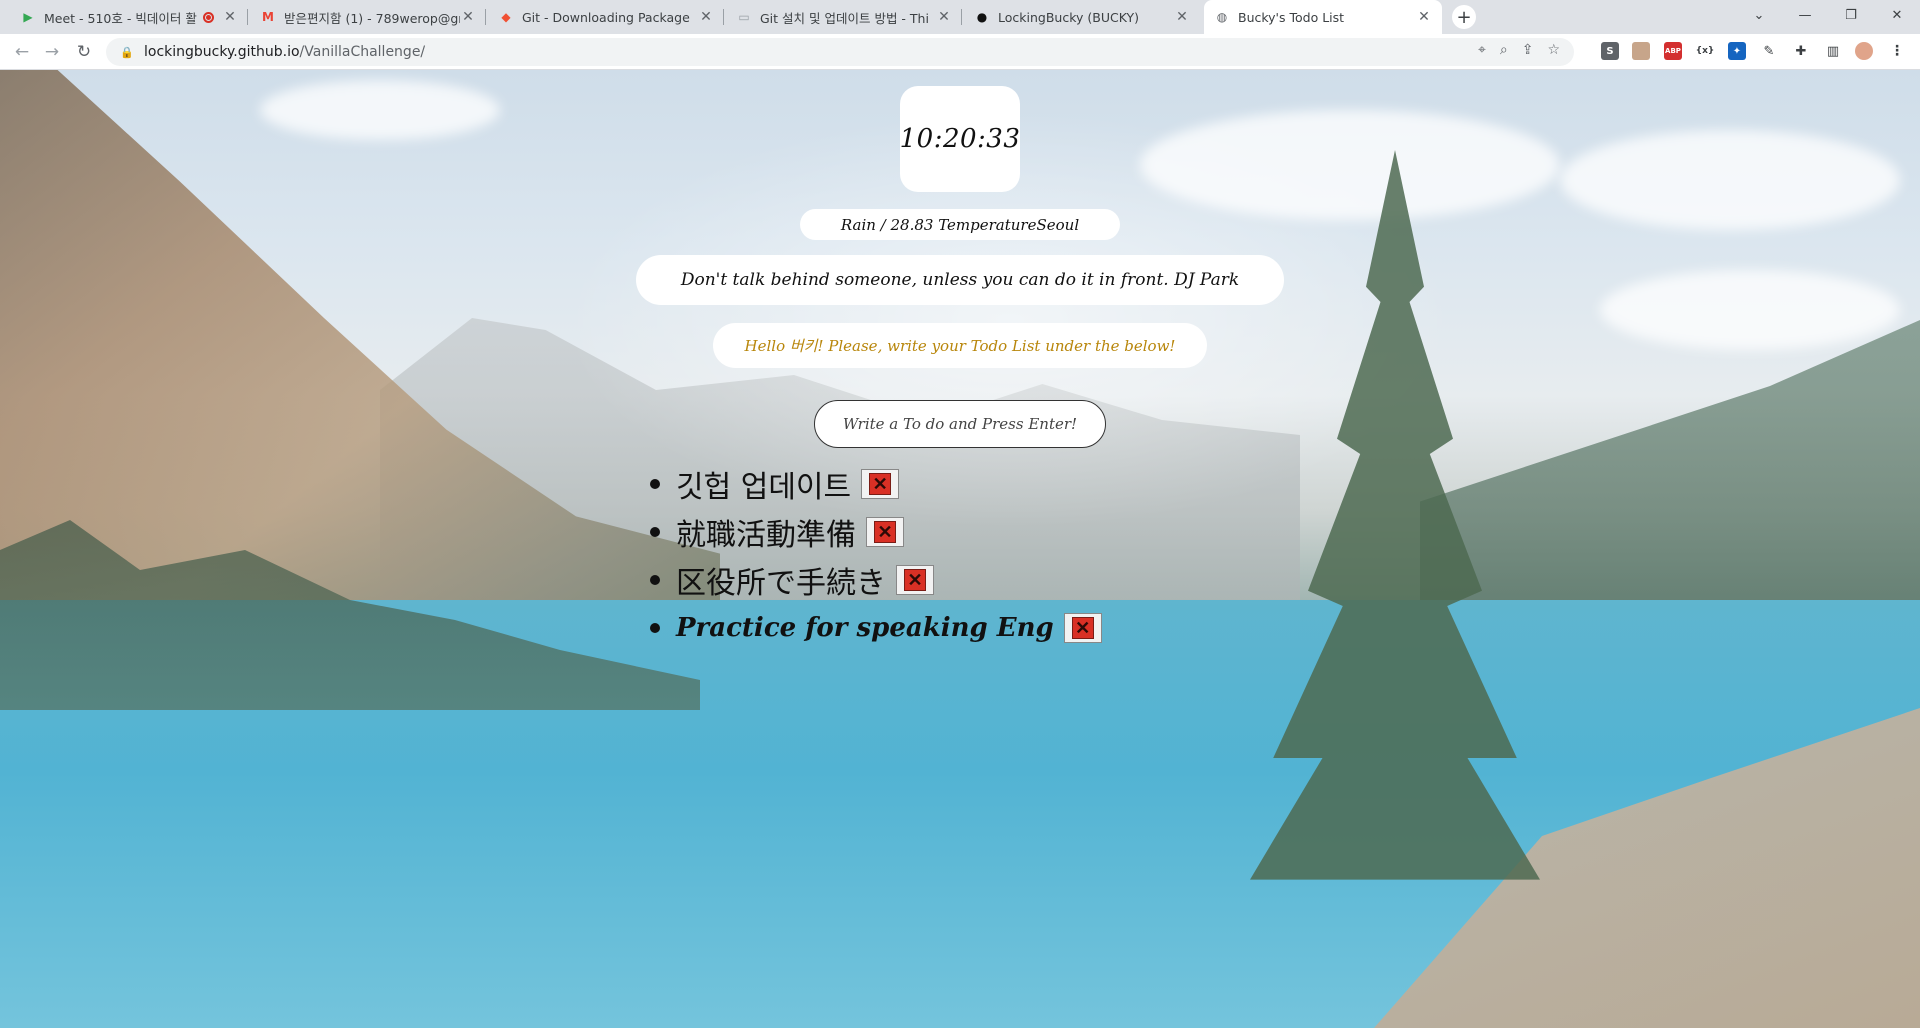  I want to click on adblock-icon: ABP, so click(1673, 51).